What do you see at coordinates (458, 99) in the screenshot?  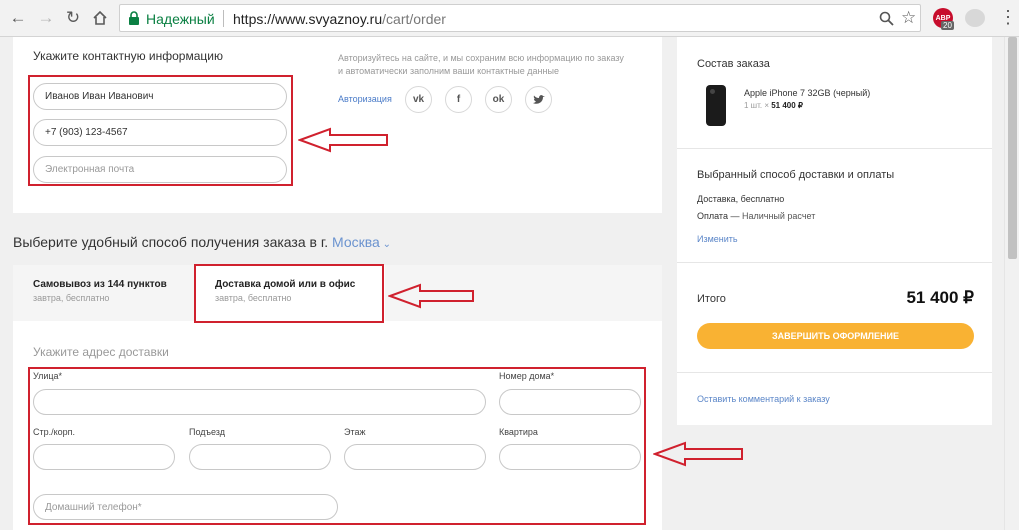 I see `facebook-icon: f` at bounding box center [458, 99].